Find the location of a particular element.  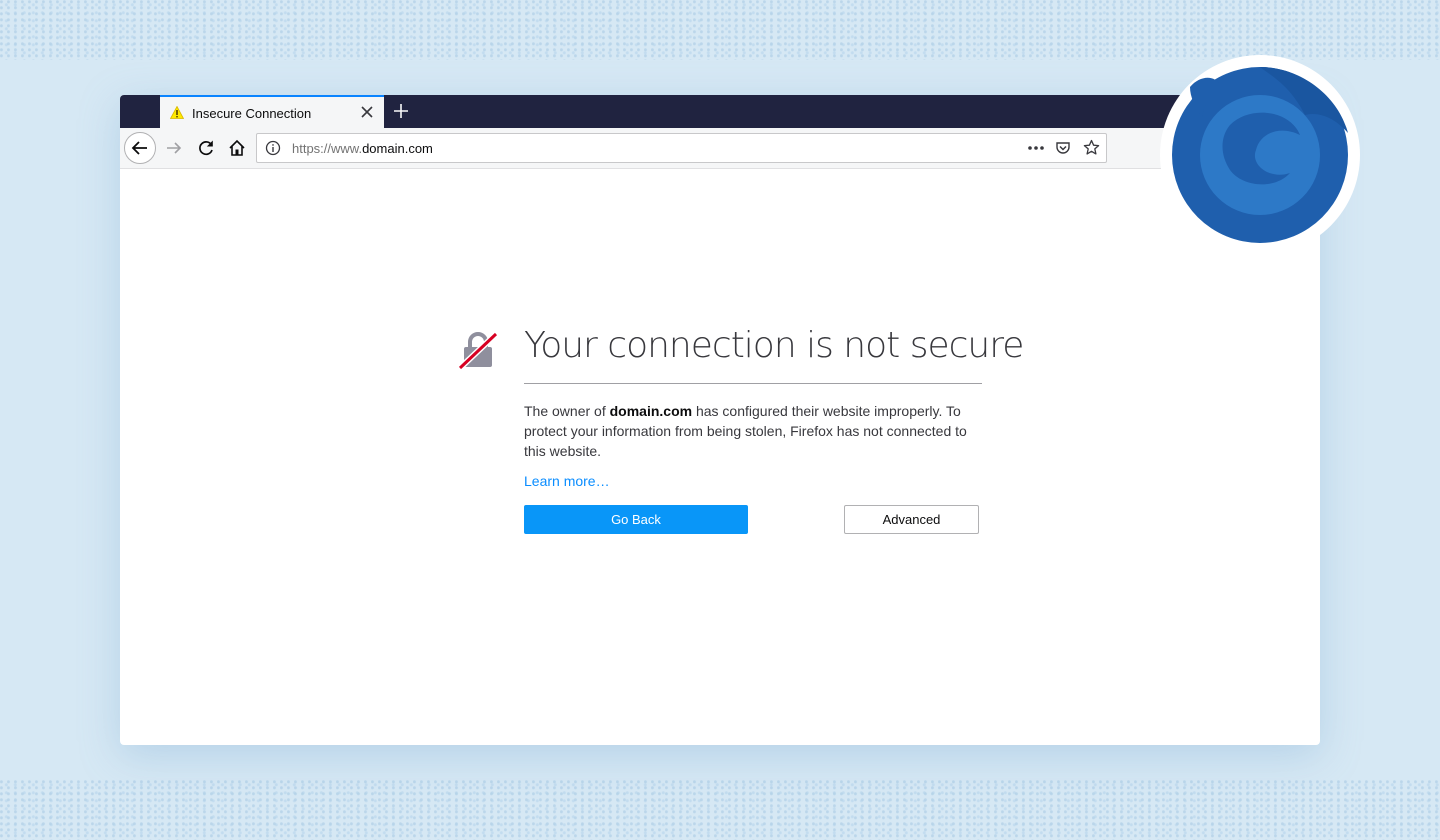

desc-text-before: The owner of is located at coordinates (567, 411).